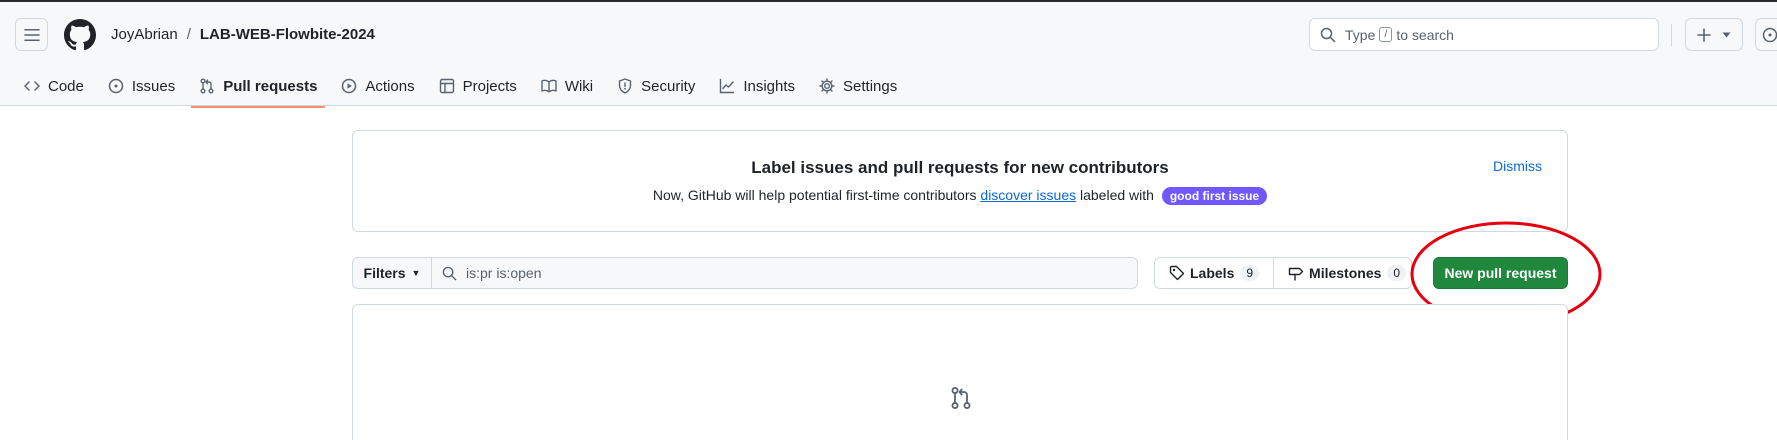 The width and height of the screenshot is (1777, 440). I want to click on create-new-button, so click(1714, 34).